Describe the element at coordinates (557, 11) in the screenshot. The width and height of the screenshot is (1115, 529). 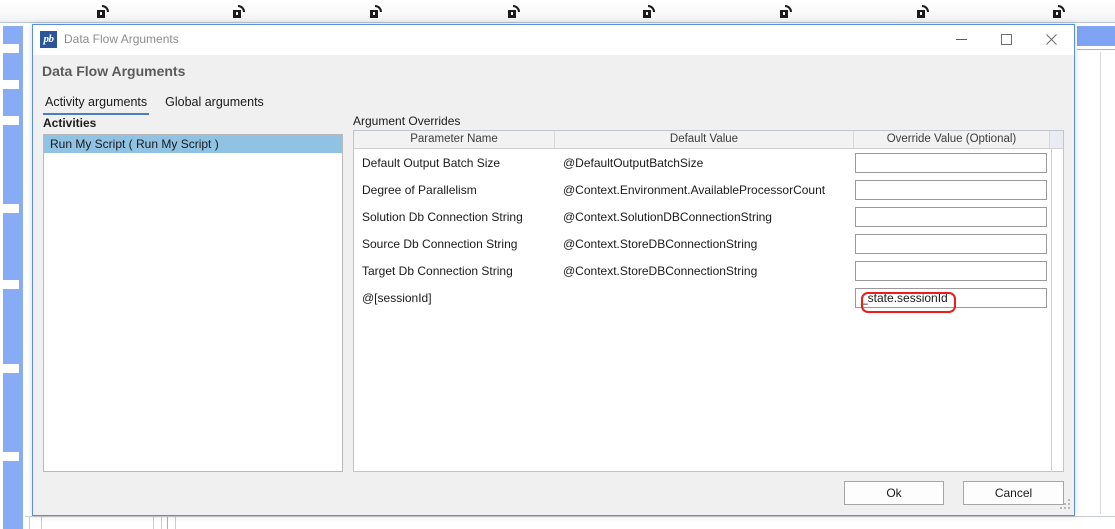
I see `background-header-strip` at that location.